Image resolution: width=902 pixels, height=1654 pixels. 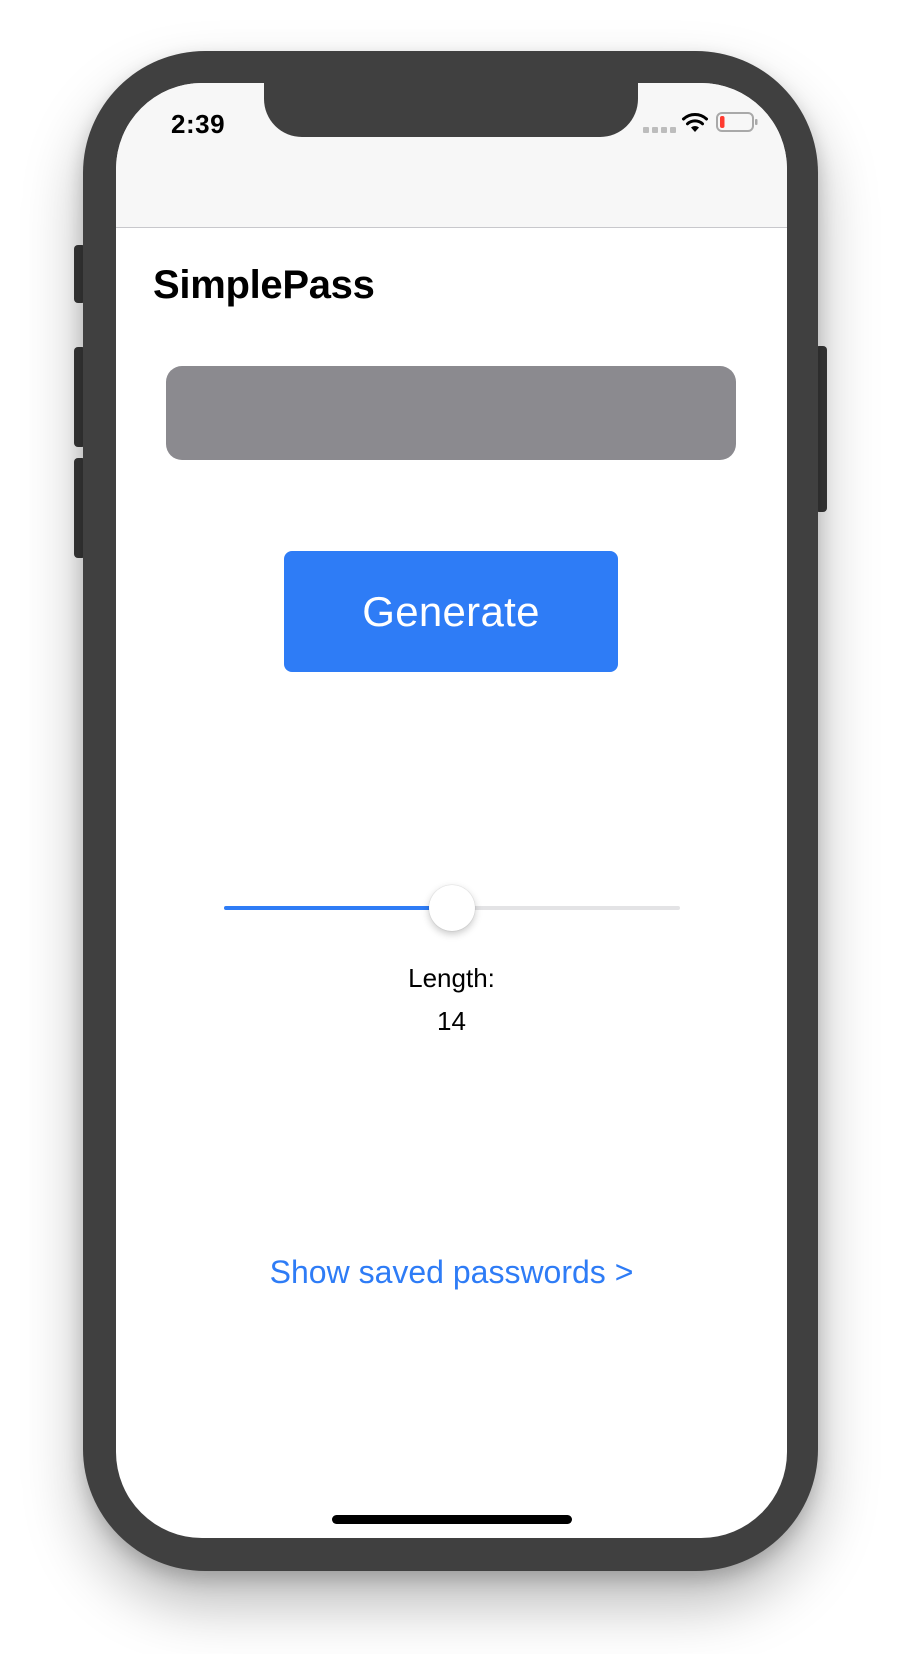 I want to click on notch, so click(x=451, y=110).